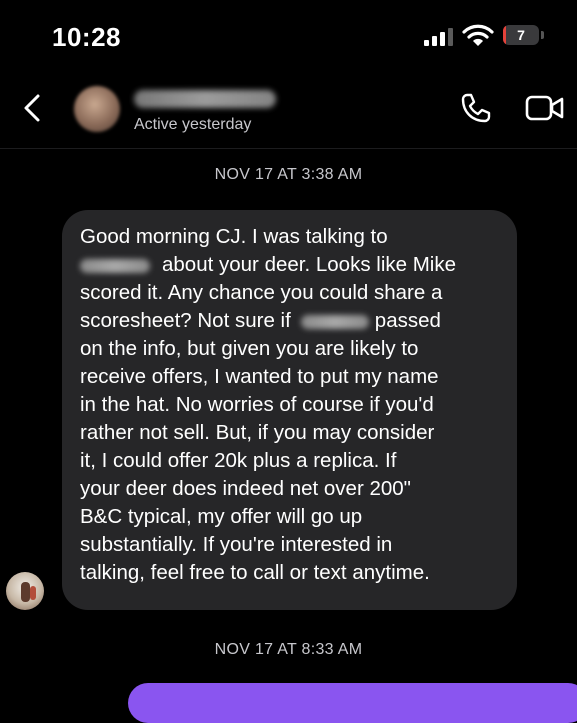 The width and height of the screenshot is (577, 723). I want to click on battery-icon: 7, so click(523, 35).